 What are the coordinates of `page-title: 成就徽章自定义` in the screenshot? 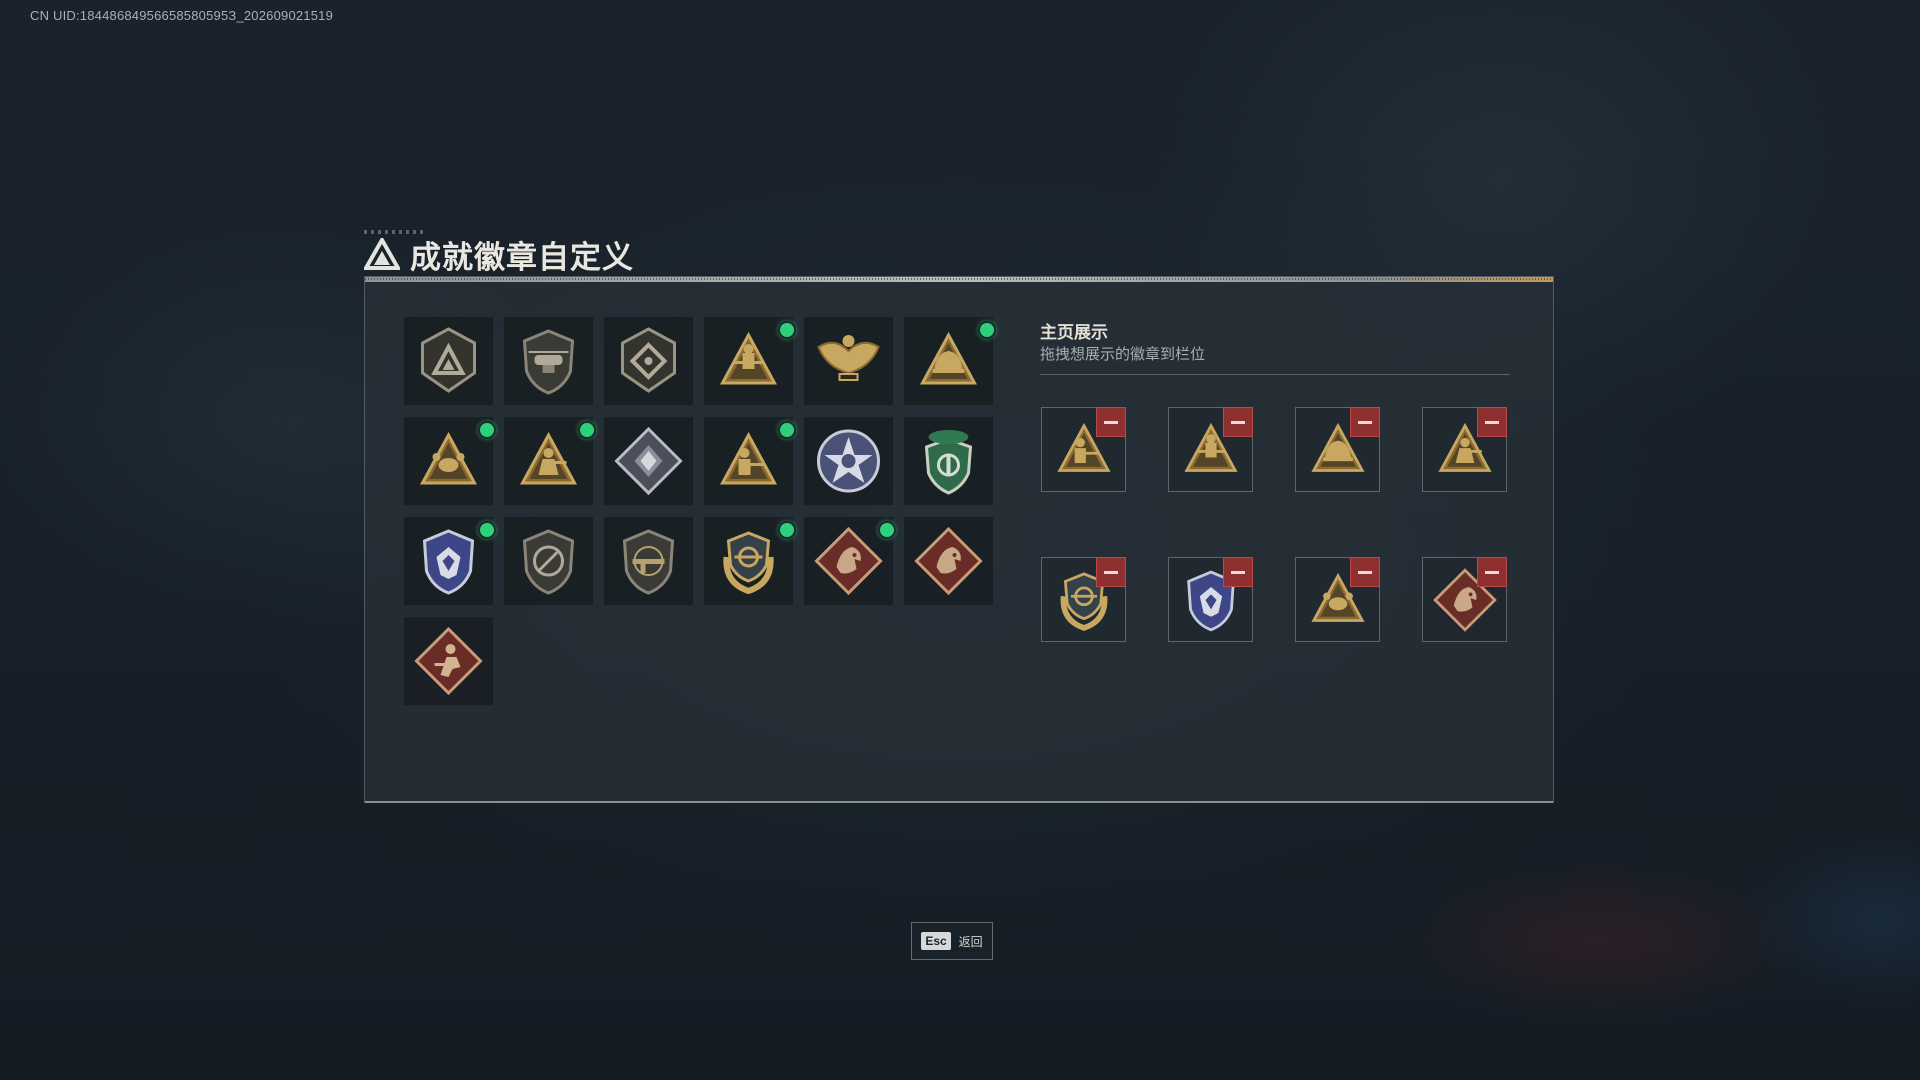 It's located at (522, 257).